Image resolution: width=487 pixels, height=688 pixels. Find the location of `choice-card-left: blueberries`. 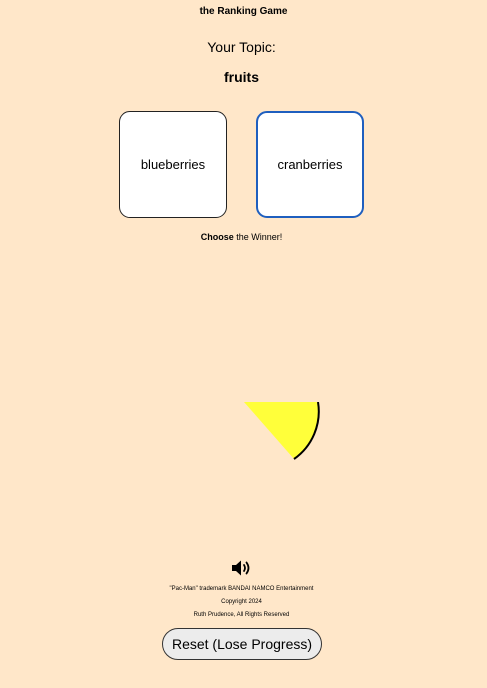

choice-card-left: blueberries is located at coordinates (173, 164).